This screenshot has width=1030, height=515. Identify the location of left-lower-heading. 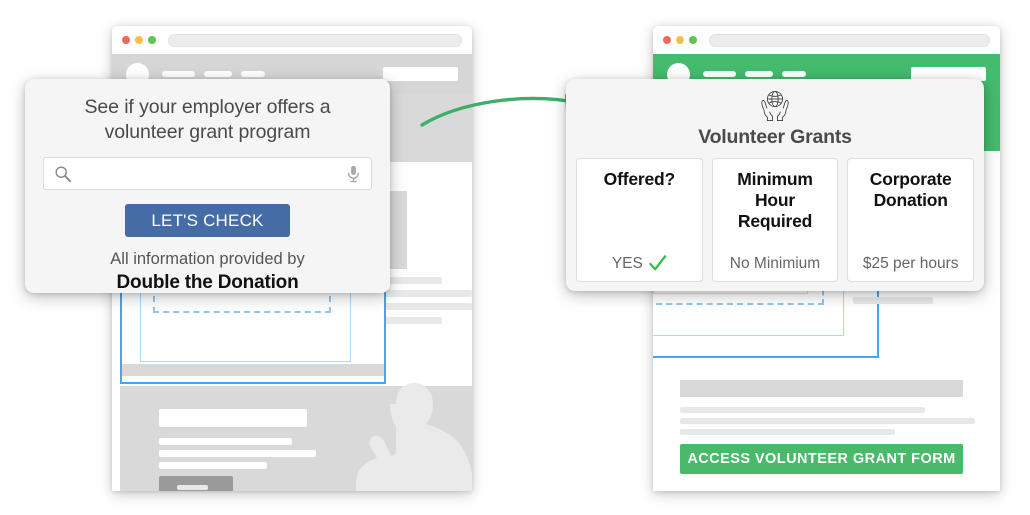
(233, 418).